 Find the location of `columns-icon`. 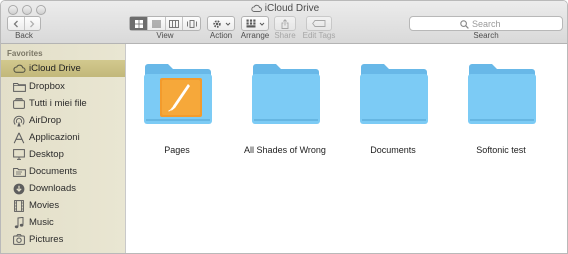

columns-icon is located at coordinates (174, 23).